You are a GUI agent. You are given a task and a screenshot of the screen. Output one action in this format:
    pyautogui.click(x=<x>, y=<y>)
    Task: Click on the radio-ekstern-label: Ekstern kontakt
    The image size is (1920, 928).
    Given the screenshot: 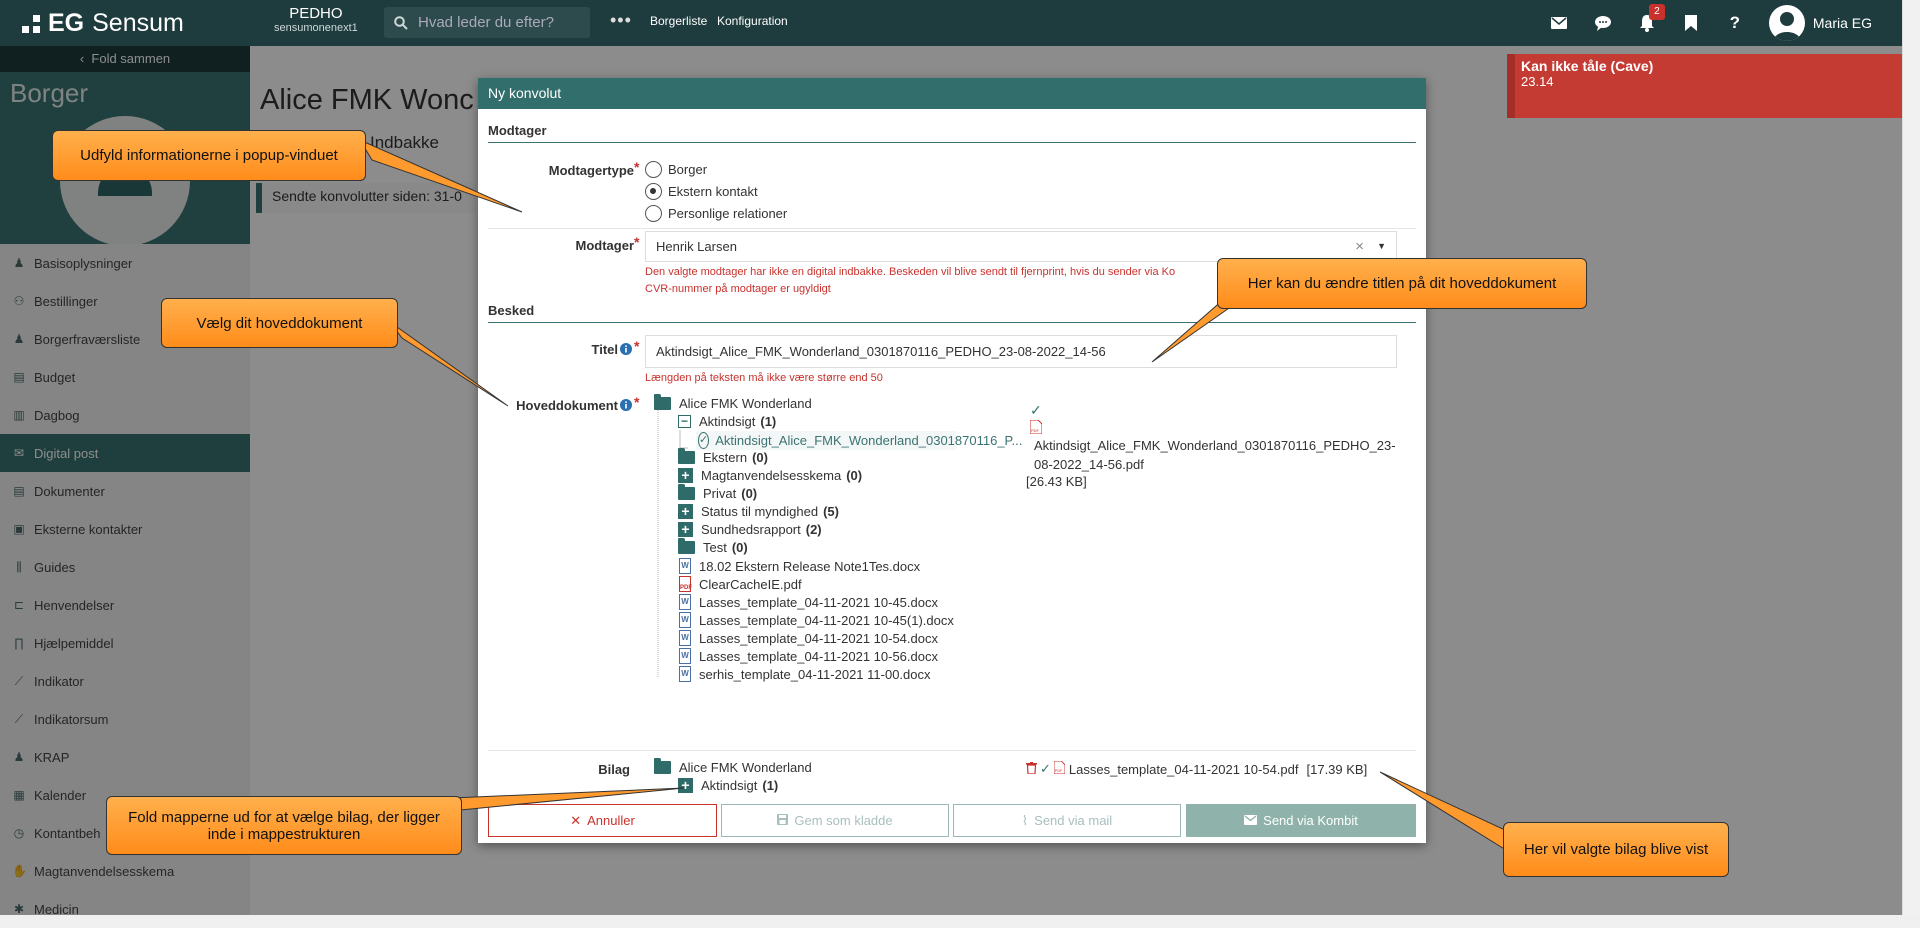 What is the action you would take?
    pyautogui.click(x=713, y=191)
    